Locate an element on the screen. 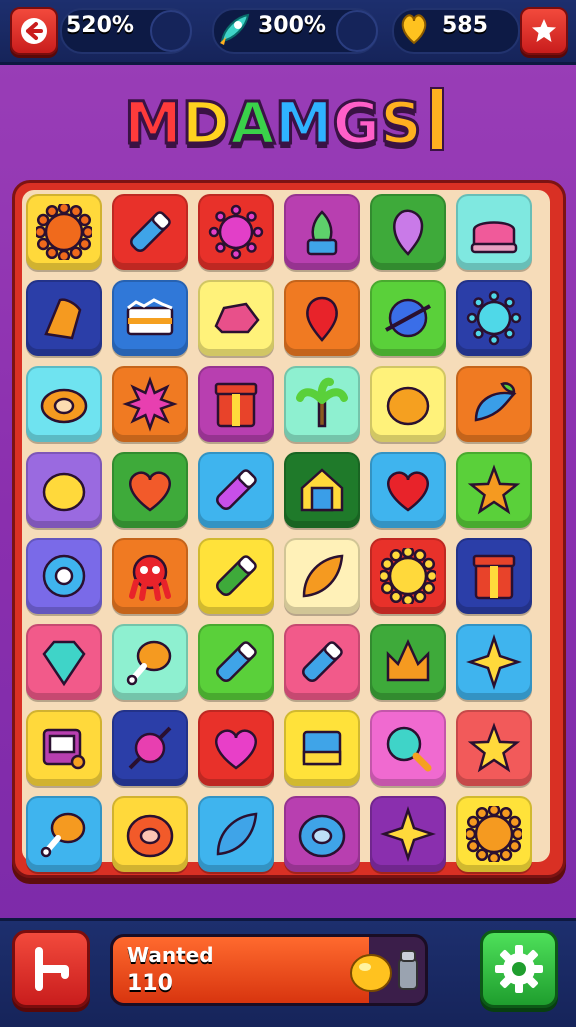 Image resolution: width=576 pixels, height=1027 pixels. star4-icon is located at coordinates (494, 662).